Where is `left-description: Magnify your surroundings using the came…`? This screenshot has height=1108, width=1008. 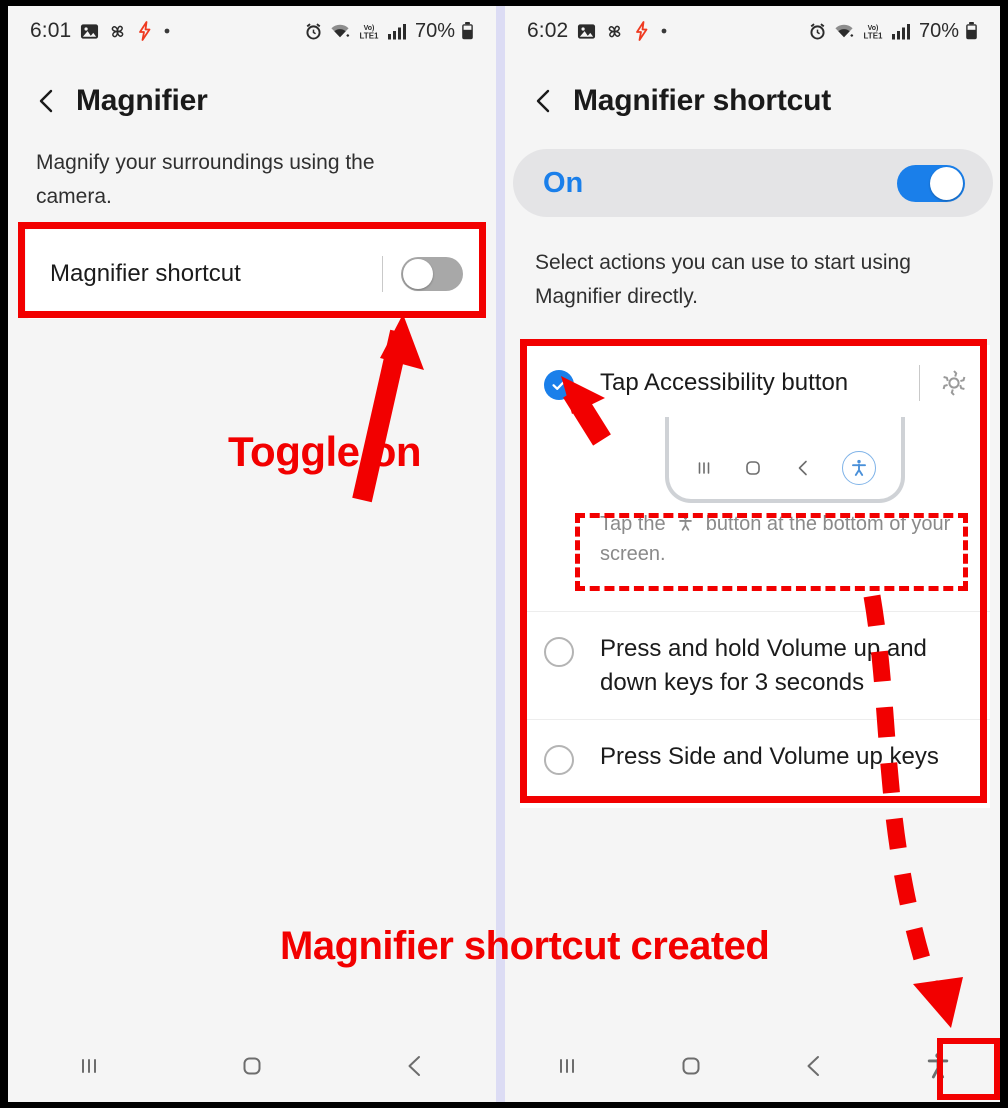
left-description: Magnify your surroundings using the came… is located at coordinates (205, 179).